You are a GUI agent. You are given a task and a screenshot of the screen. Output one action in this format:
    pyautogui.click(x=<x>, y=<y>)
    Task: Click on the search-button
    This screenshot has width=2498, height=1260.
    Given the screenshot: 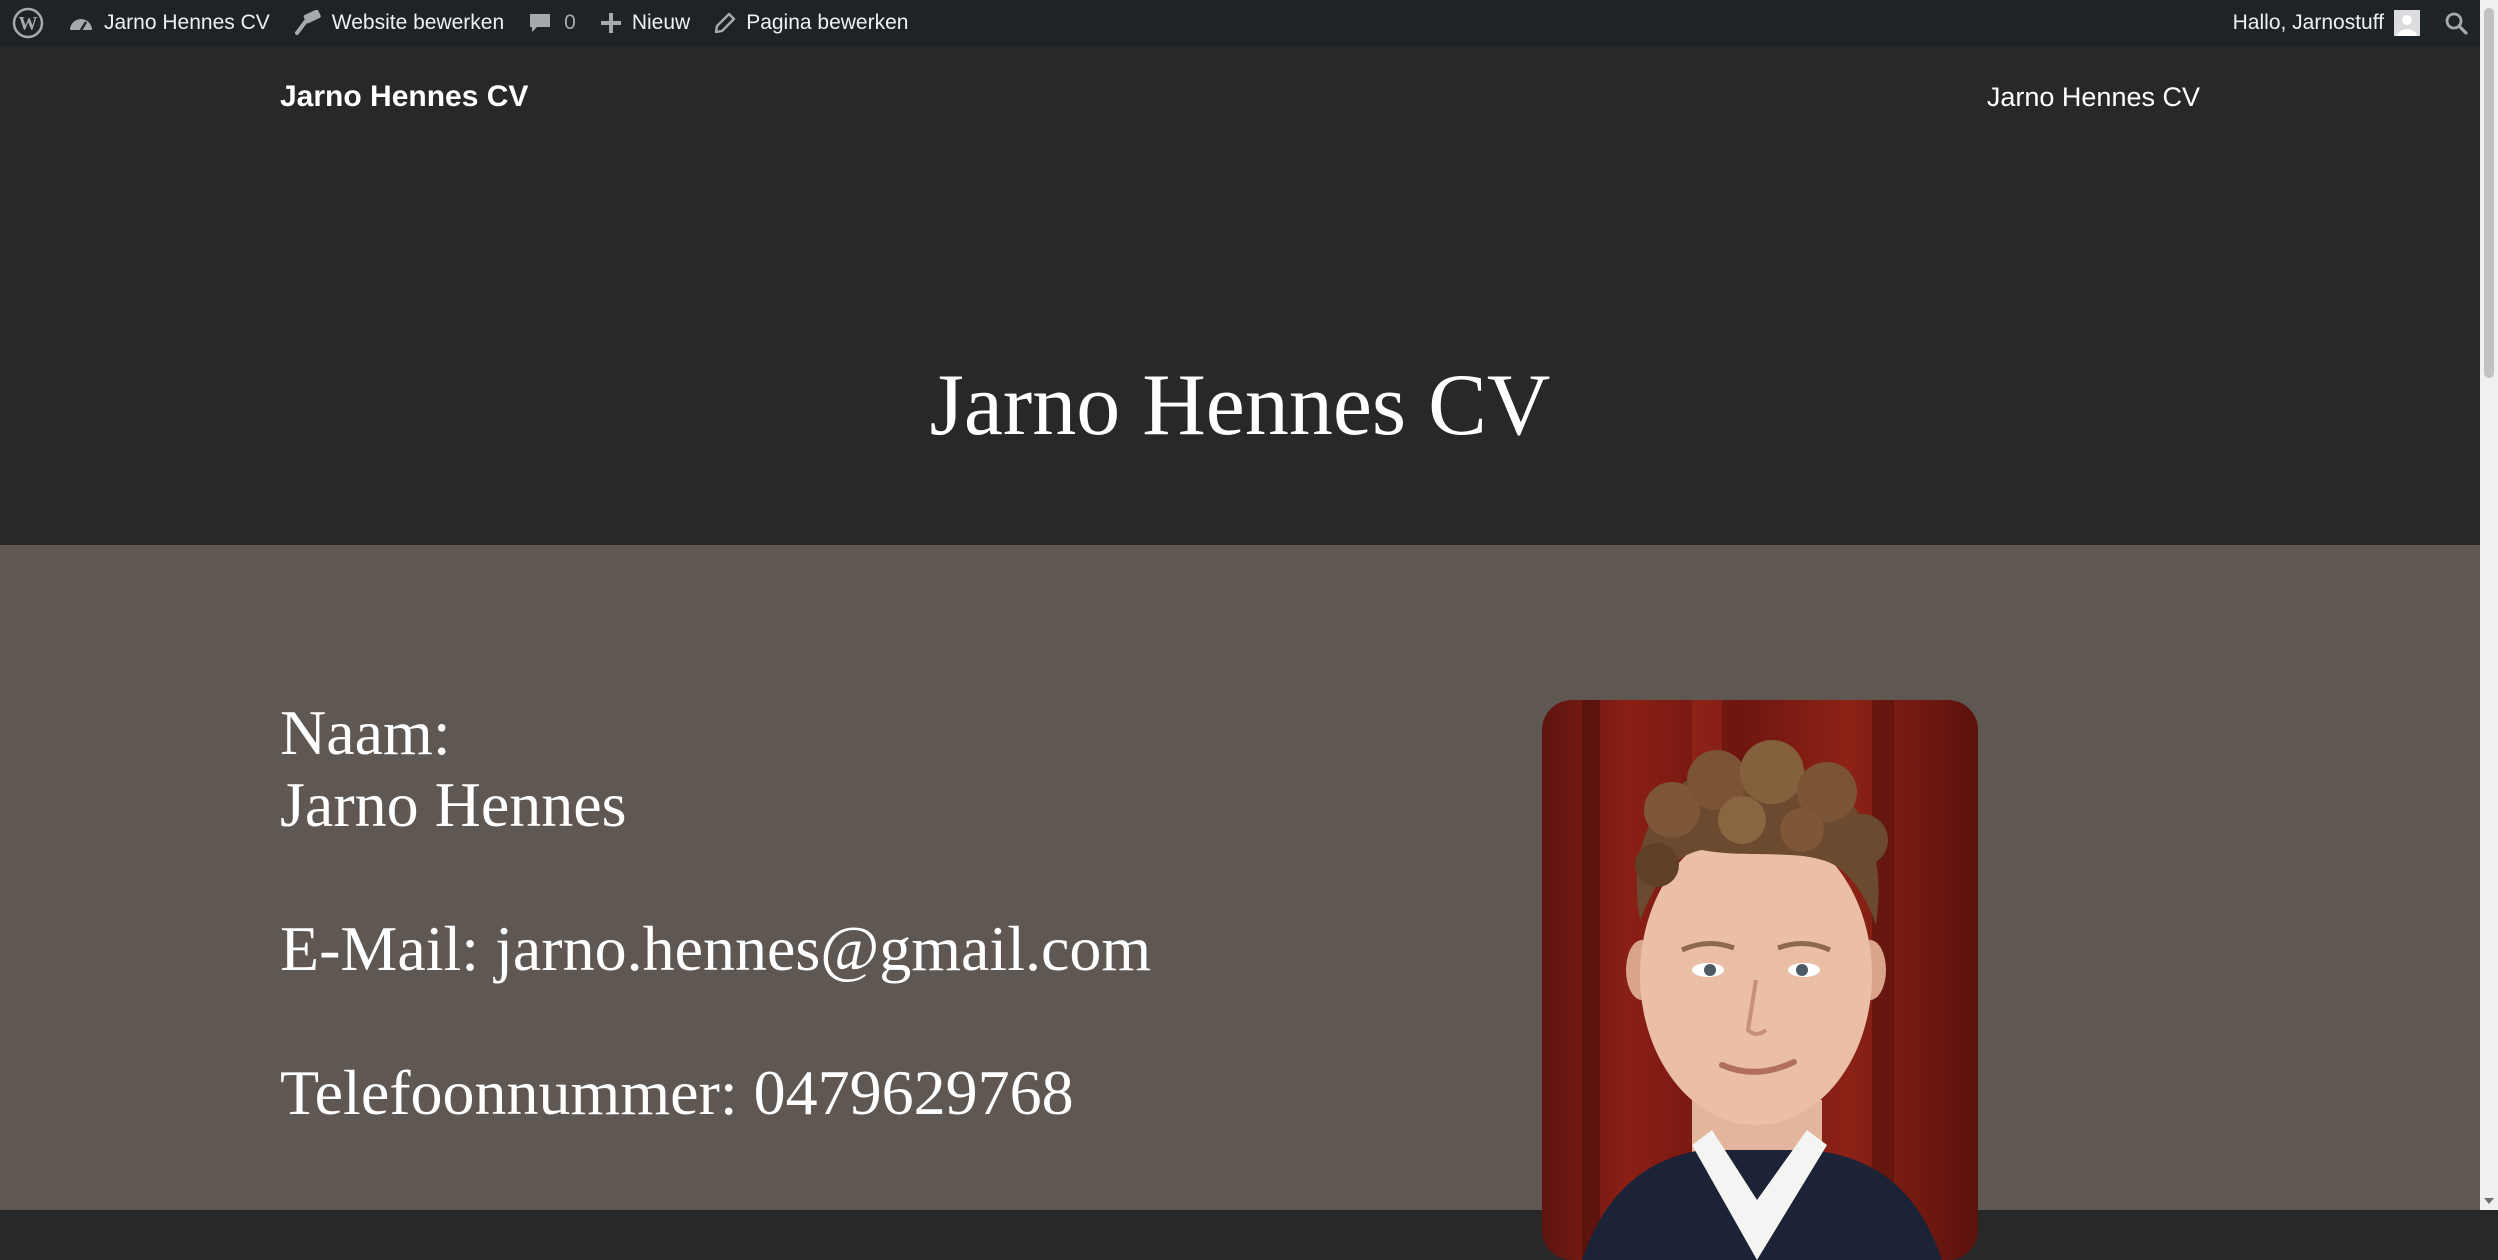 What is the action you would take?
    pyautogui.click(x=2456, y=23)
    